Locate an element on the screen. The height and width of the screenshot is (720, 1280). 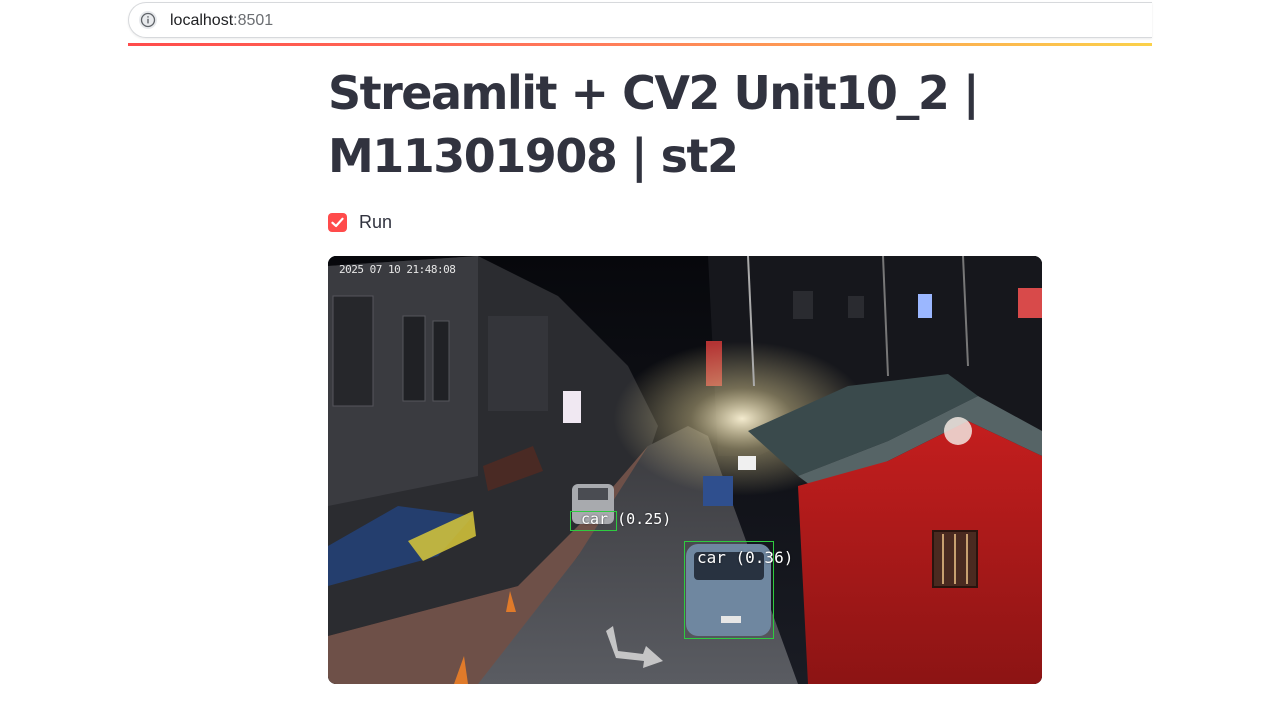
browser-toolbar: localhost:8501 is located at coordinates (640, 21).